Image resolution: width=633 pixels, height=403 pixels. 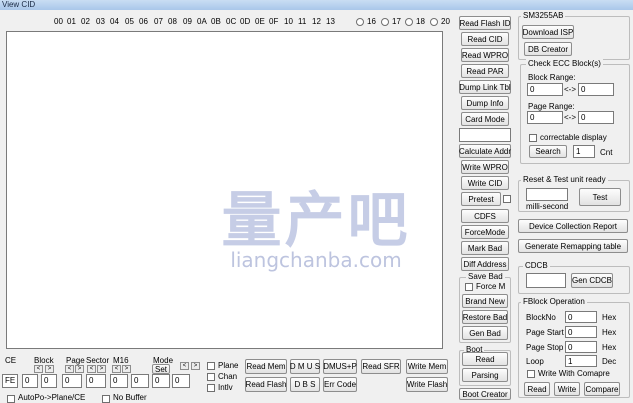 What do you see at coordinates (96, 381) in the screenshot?
I see `sector-num-input: 0` at bounding box center [96, 381].